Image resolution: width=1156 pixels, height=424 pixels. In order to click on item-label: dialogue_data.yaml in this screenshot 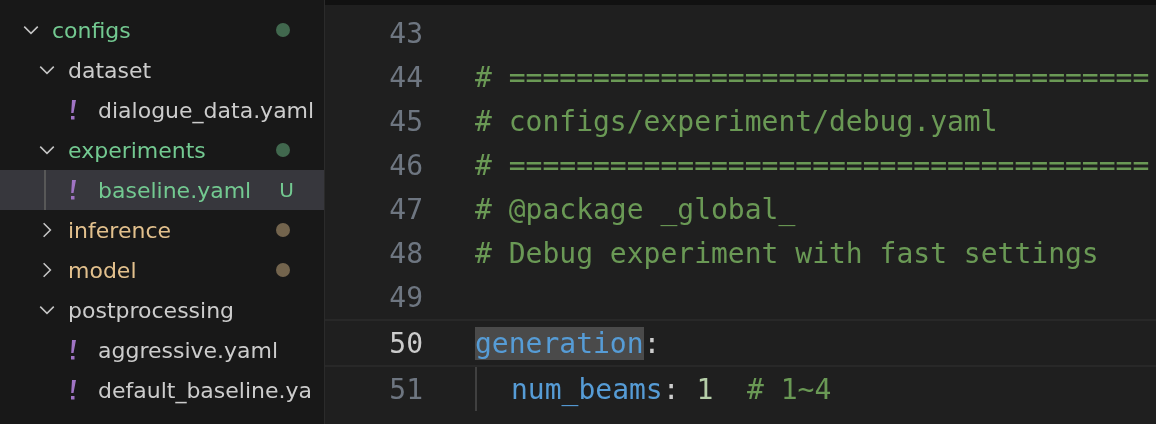, I will do `click(206, 110)`.